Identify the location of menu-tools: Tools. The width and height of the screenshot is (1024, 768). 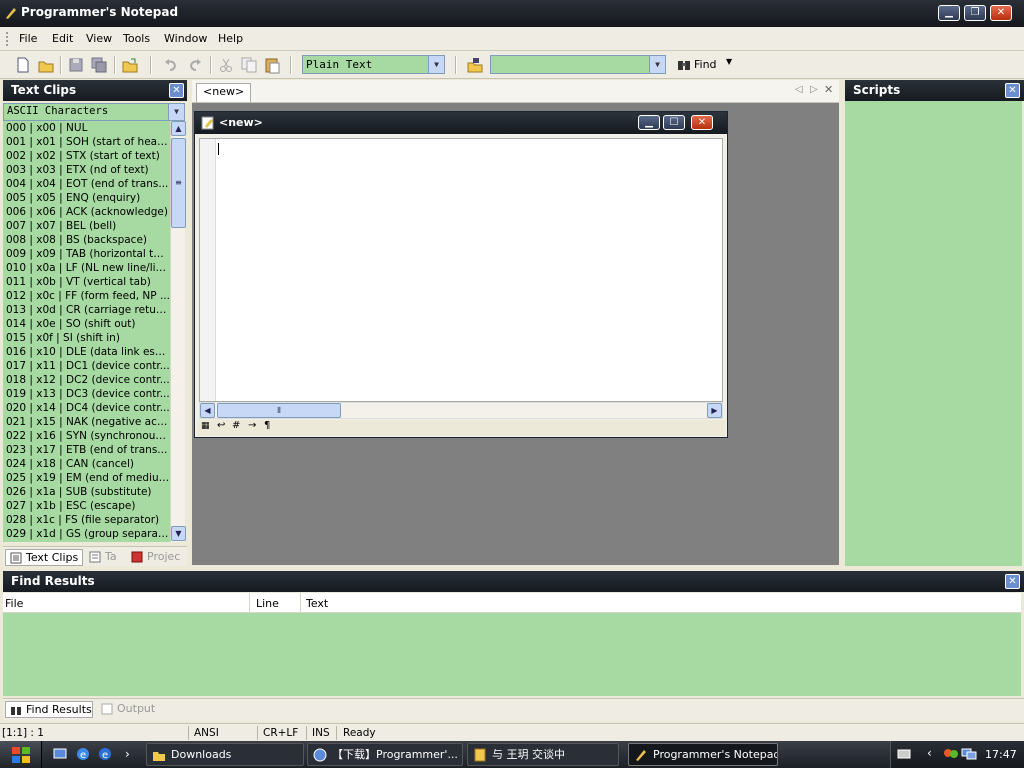
(136, 38).